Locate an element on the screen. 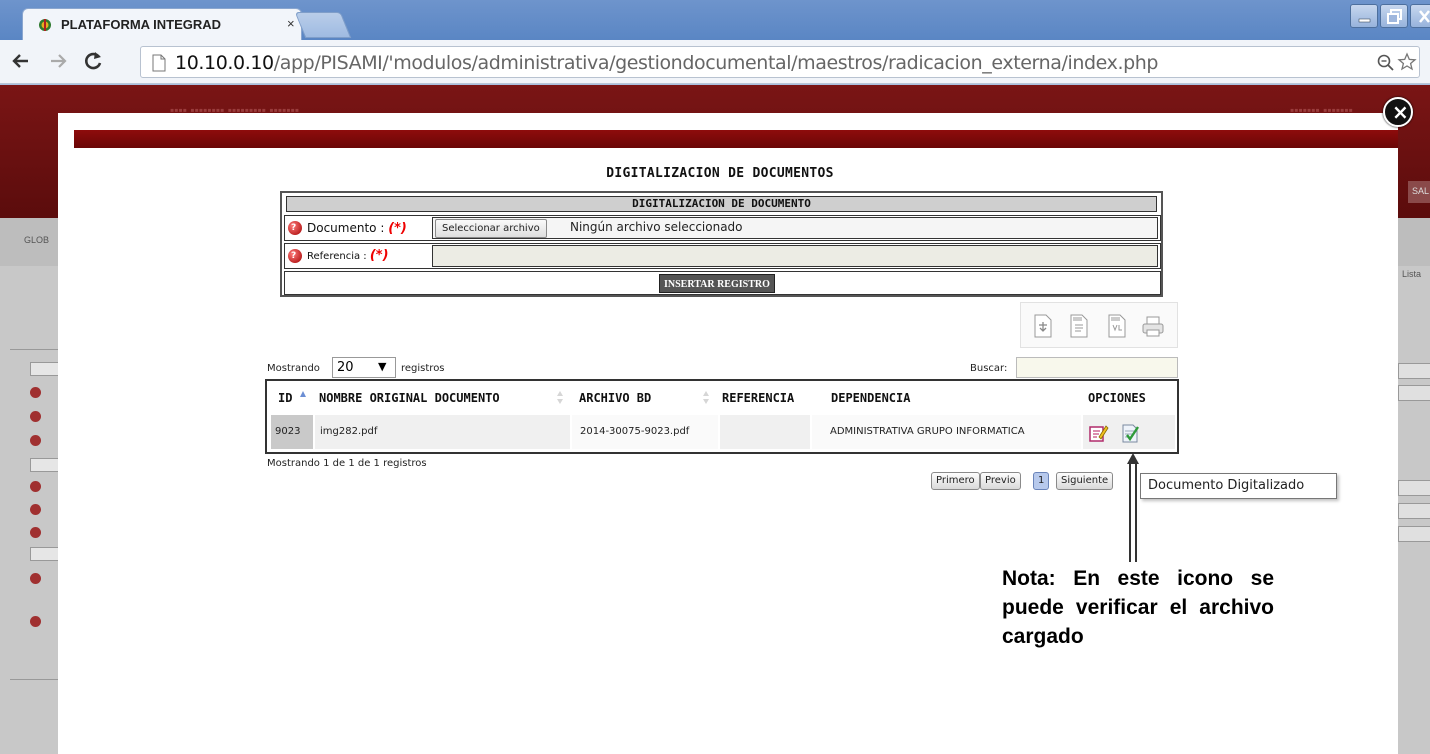 This screenshot has width=1430, height=754. cell-nombre: img282.pdf is located at coordinates (442, 432).